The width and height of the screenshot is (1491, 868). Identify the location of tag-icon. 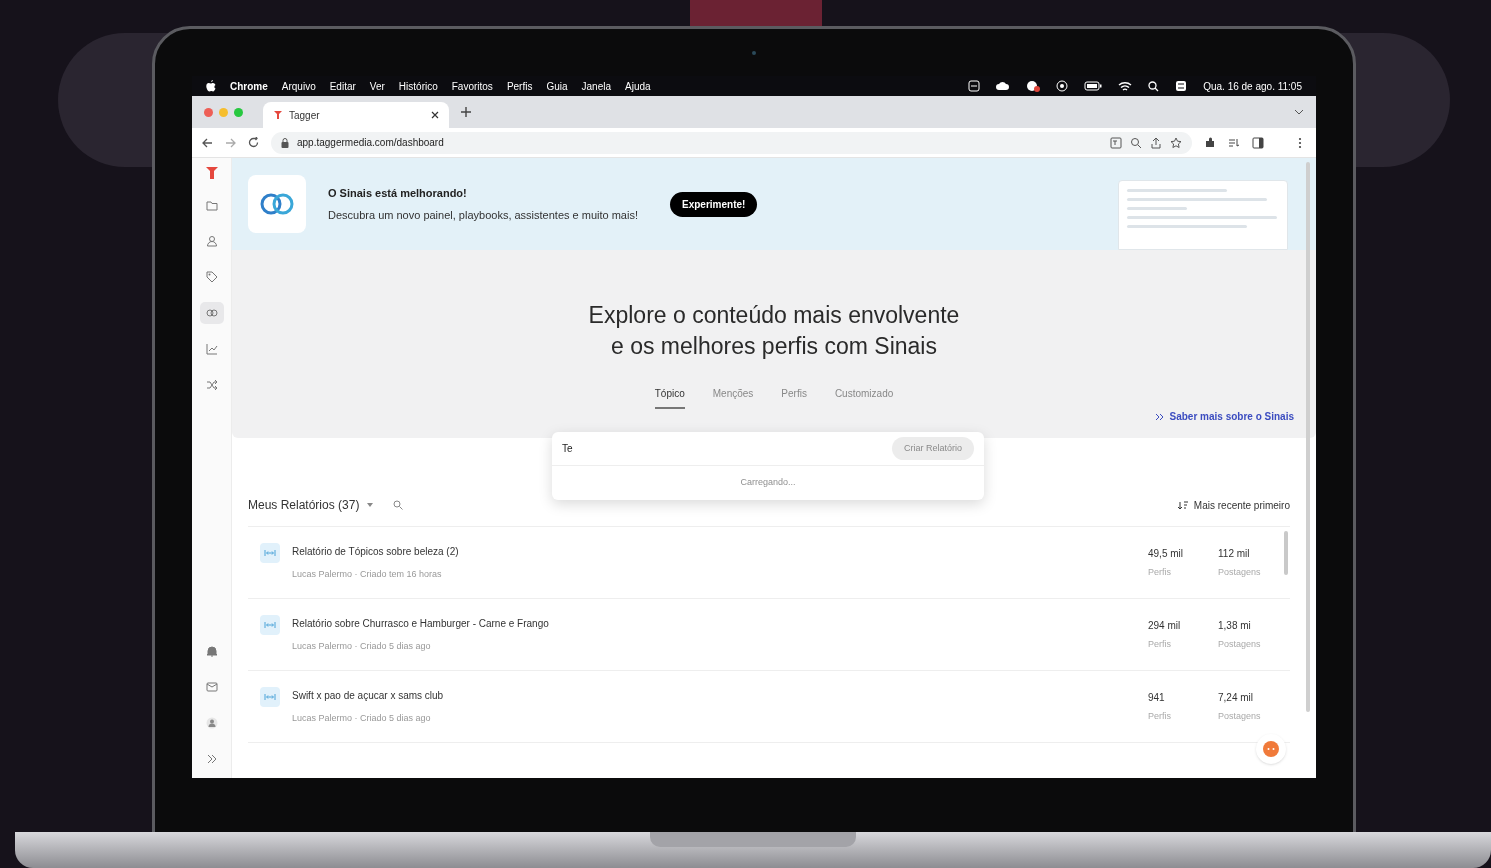
(211, 277).